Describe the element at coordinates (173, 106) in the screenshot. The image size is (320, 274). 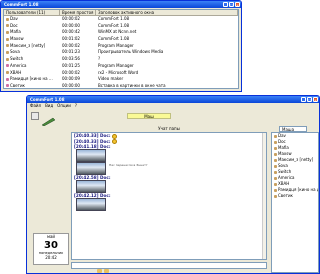
I see `menu-bar: Файл Вид Опции ?` at that location.